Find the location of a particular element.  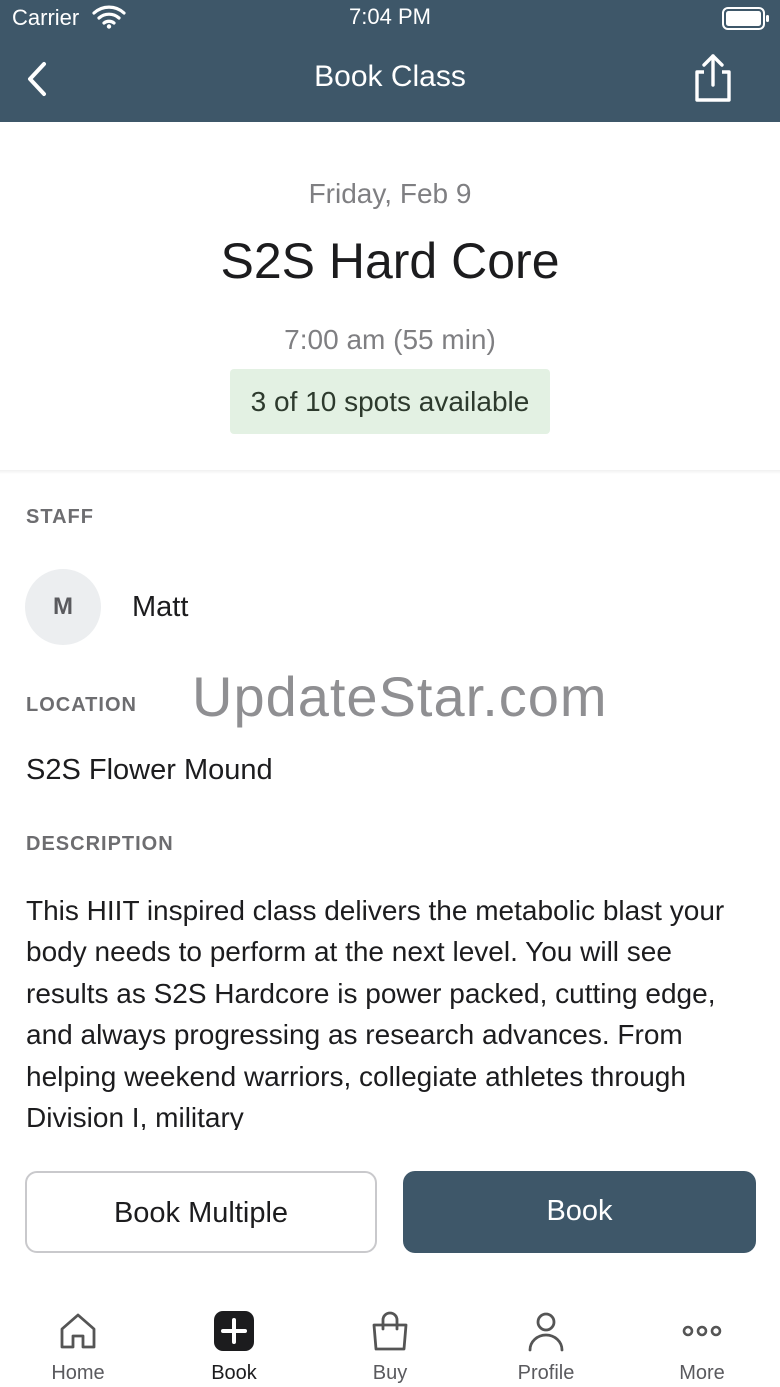

home-icon is located at coordinates (78, 1331).